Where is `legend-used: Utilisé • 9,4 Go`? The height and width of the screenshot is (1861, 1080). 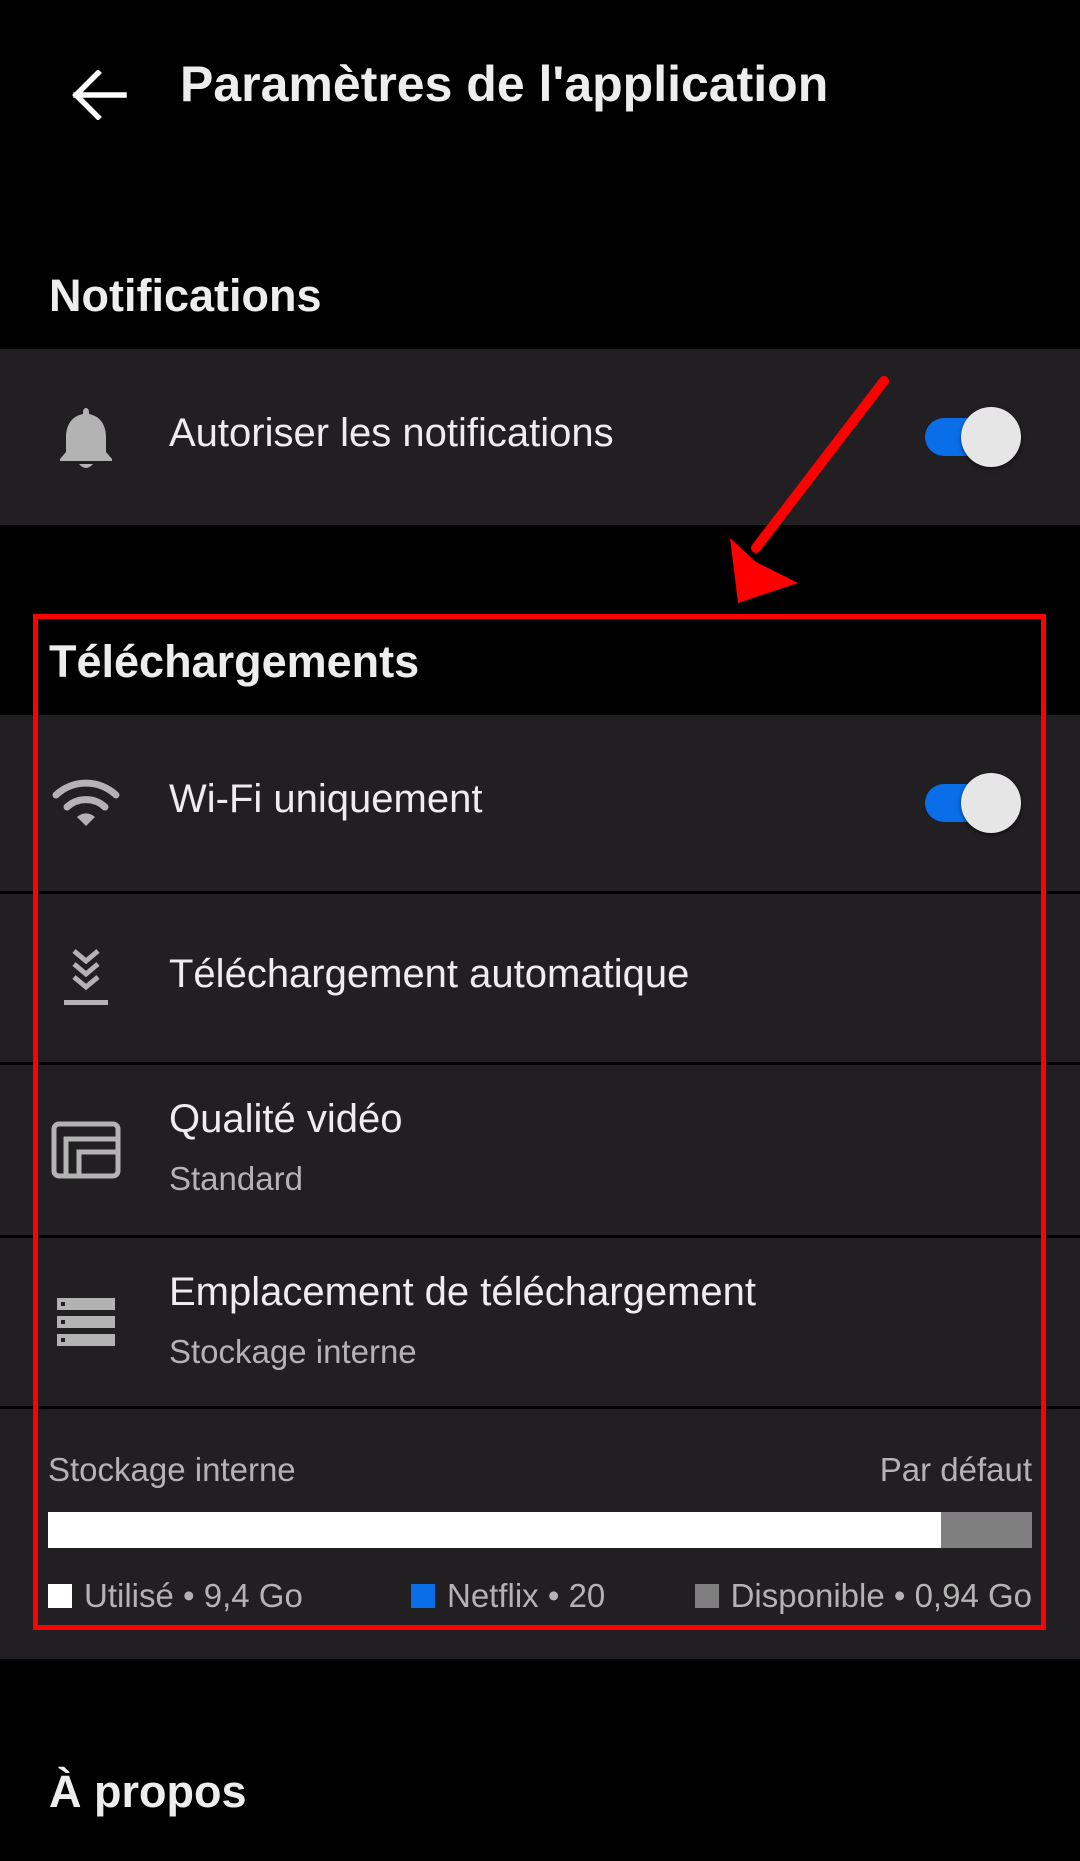
legend-used: Utilisé • 9,4 Go is located at coordinates (175, 1596).